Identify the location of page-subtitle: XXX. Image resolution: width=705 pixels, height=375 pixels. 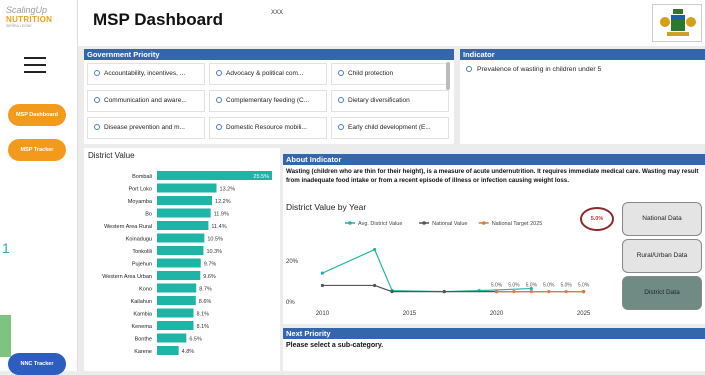
(277, 13).